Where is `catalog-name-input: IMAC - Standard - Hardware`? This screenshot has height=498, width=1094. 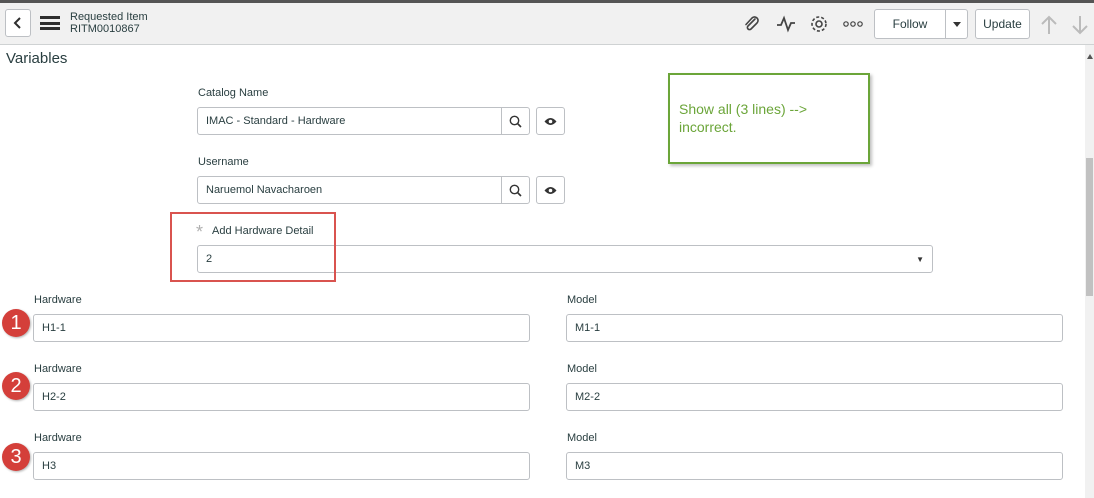 catalog-name-input: IMAC - Standard - Hardware is located at coordinates (349, 121).